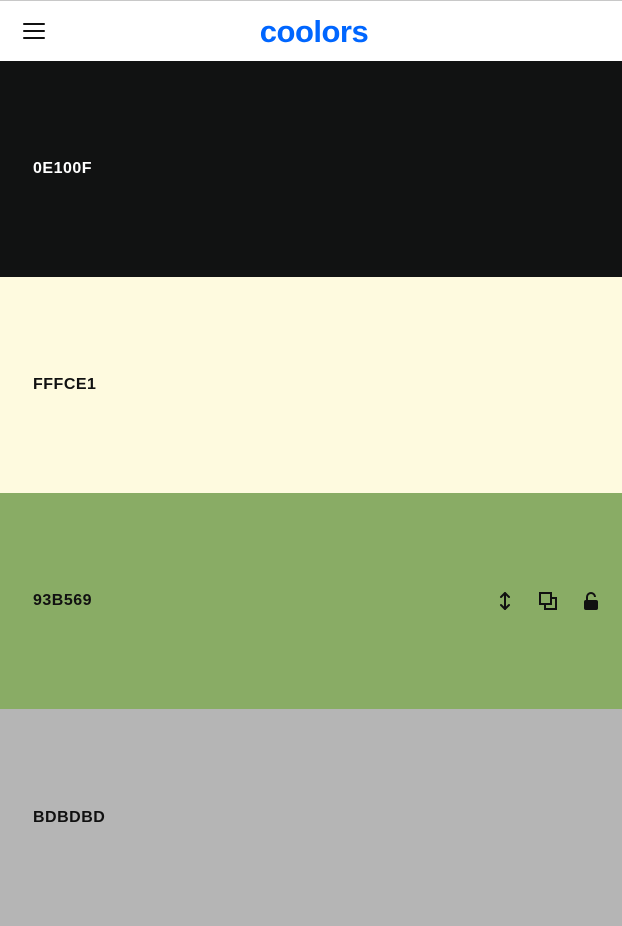 This screenshot has width=622, height=926. What do you see at coordinates (69, 818) in the screenshot?
I see `hex-code: BDBDBD` at bounding box center [69, 818].